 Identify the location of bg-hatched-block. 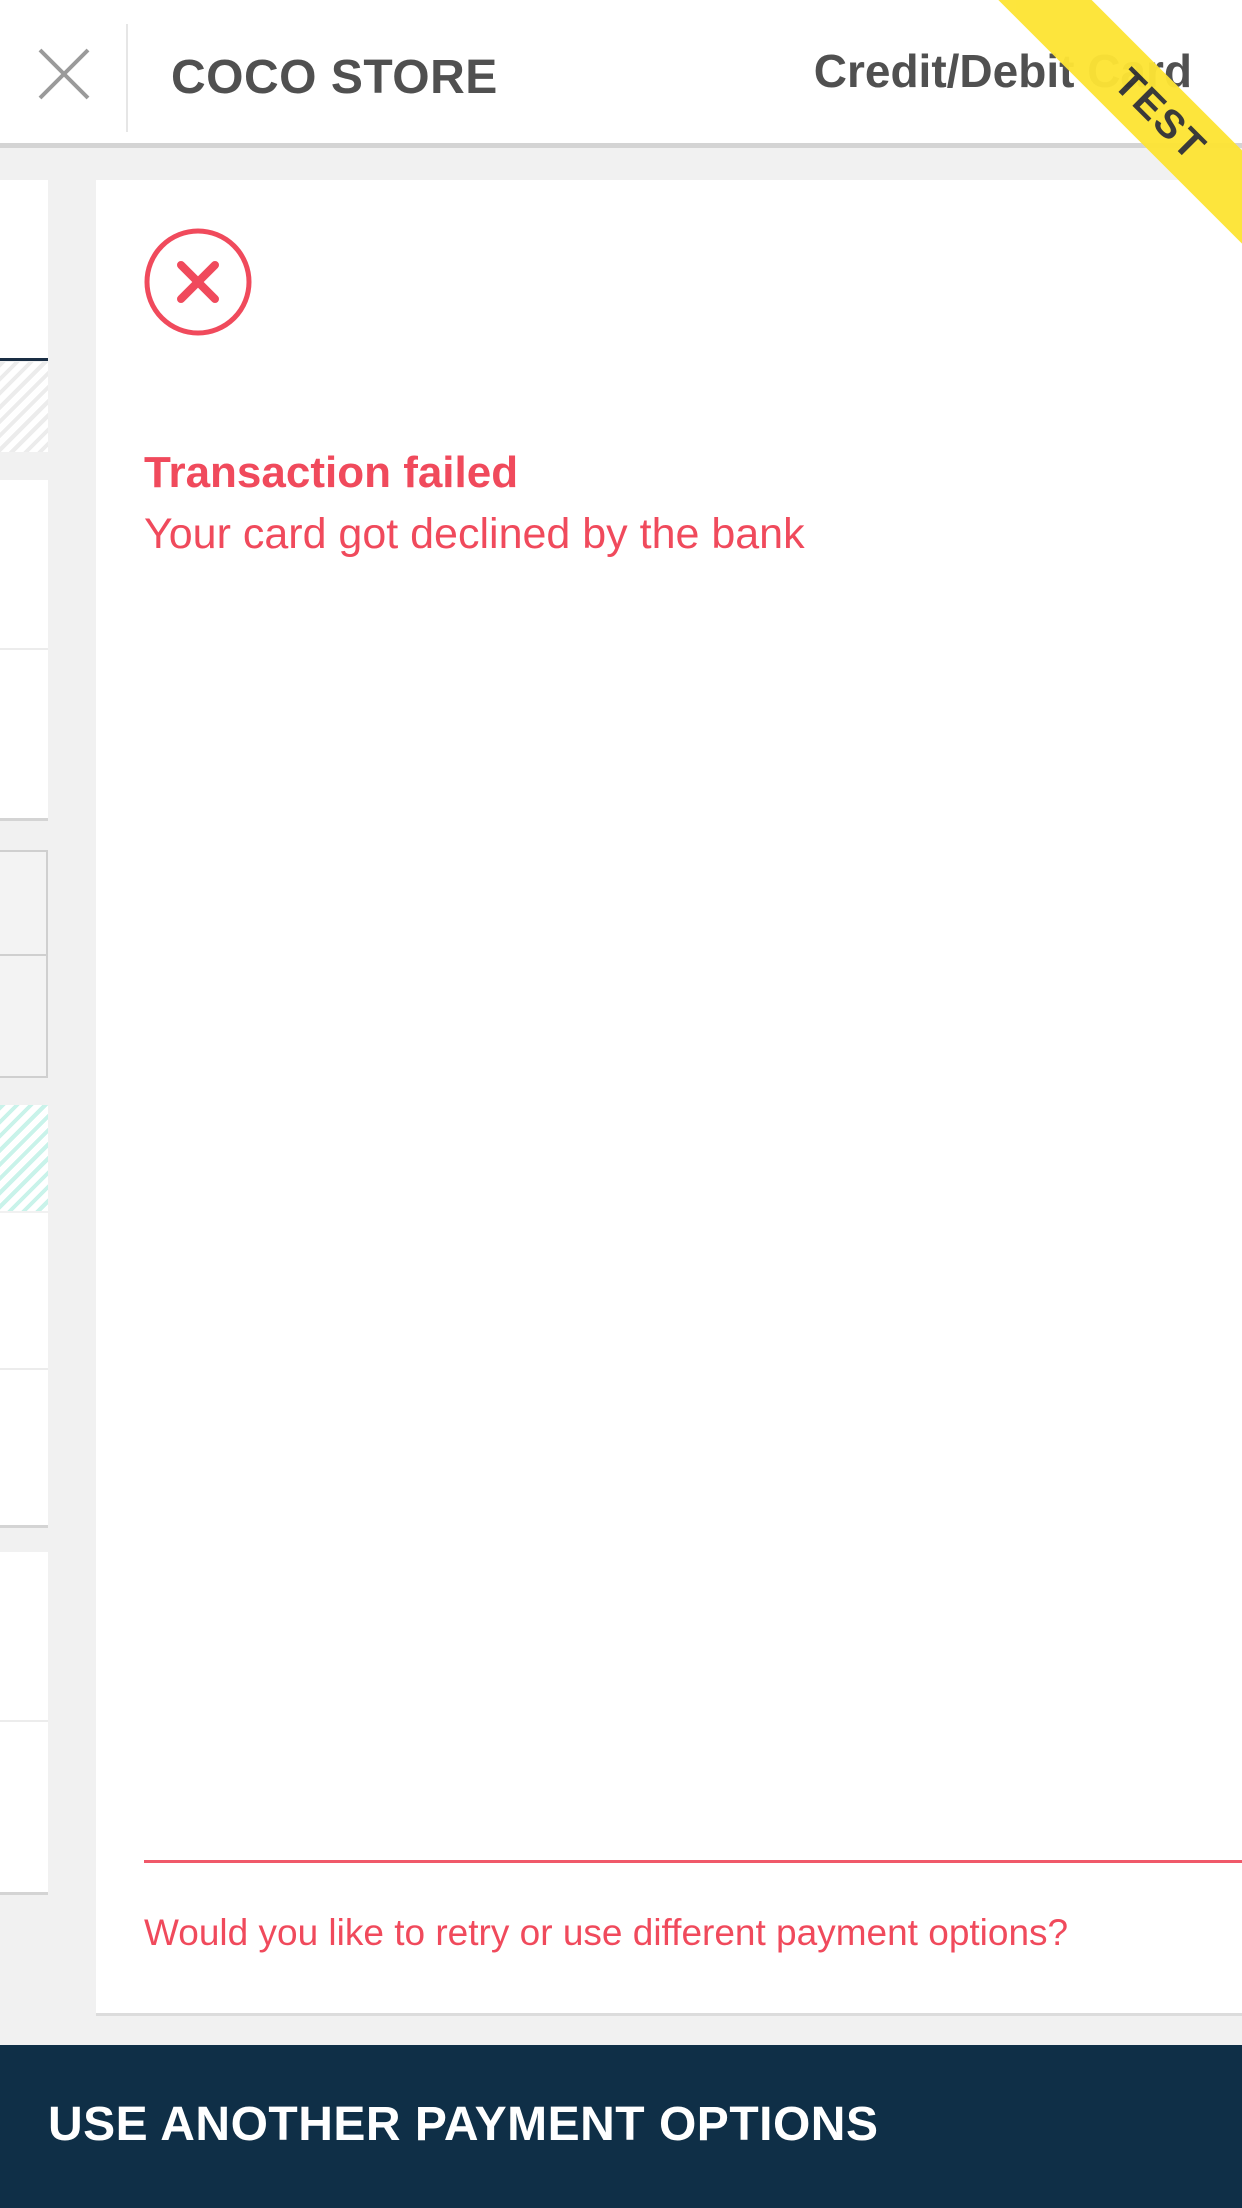
(24, 407).